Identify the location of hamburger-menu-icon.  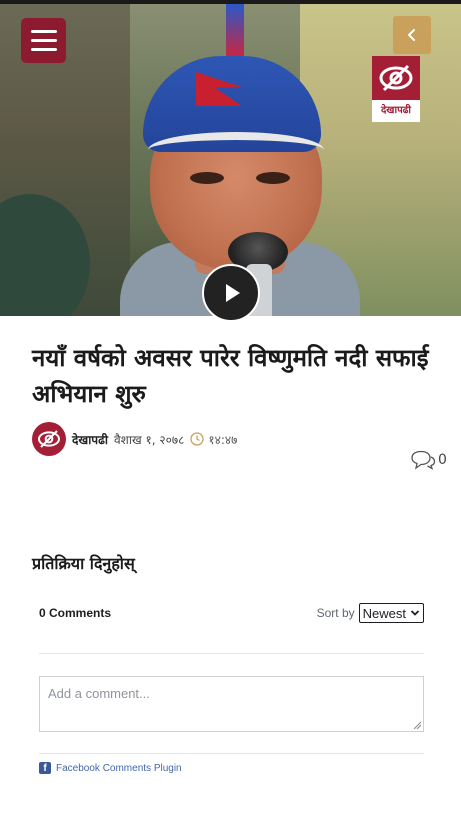
(43, 31).